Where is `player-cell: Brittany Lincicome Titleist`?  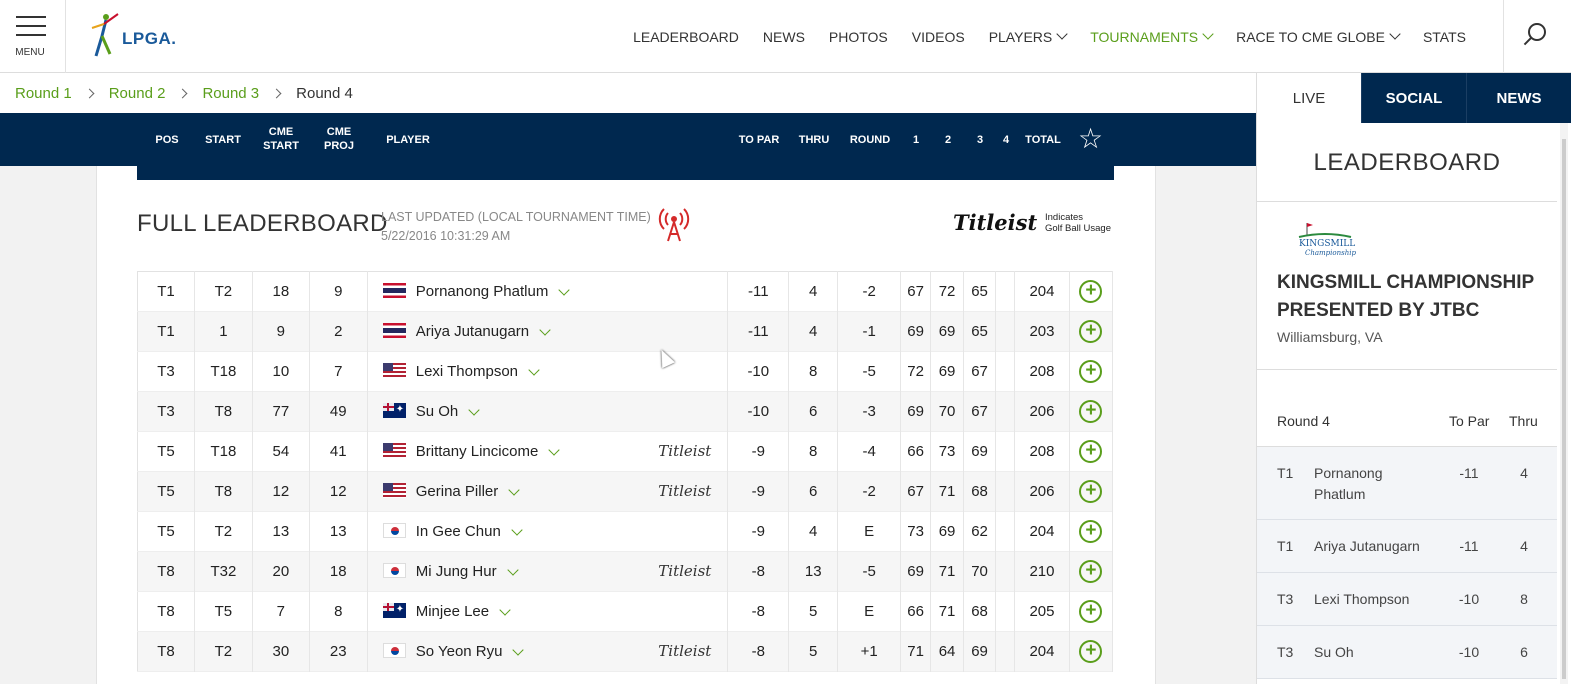
player-cell: Brittany Lincicome Titleist is located at coordinates (548, 451).